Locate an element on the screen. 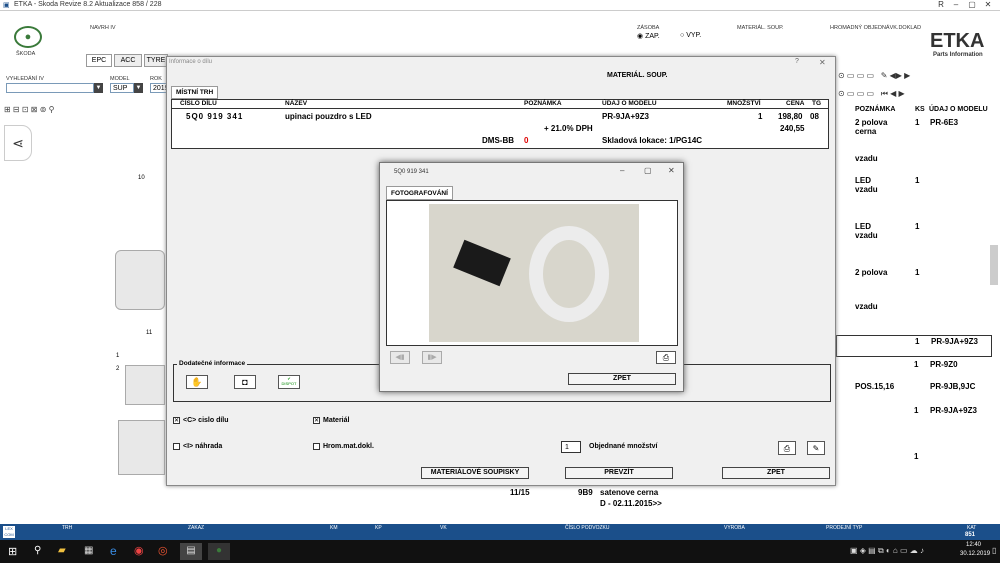  col-cislo: ČÍSLO DÍLU is located at coordinates (198, 103).